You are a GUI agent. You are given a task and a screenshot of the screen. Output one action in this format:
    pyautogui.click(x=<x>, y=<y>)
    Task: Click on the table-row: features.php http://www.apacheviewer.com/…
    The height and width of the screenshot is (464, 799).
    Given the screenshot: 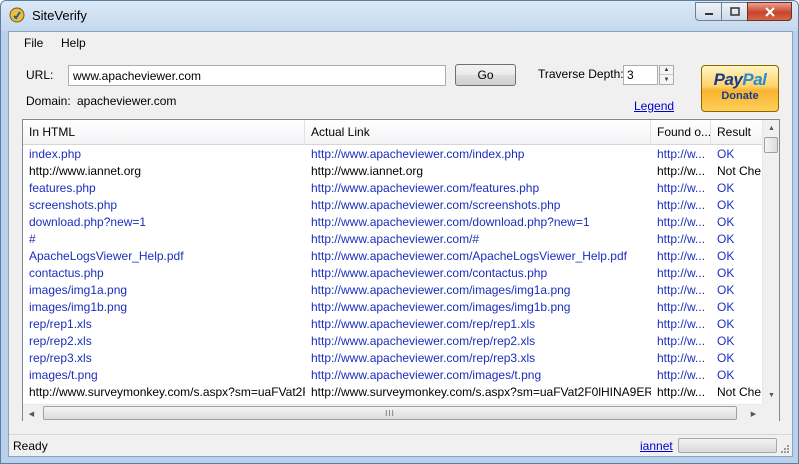 What is the action you would take?
    pyautogui.click(x=392, y=188)
    